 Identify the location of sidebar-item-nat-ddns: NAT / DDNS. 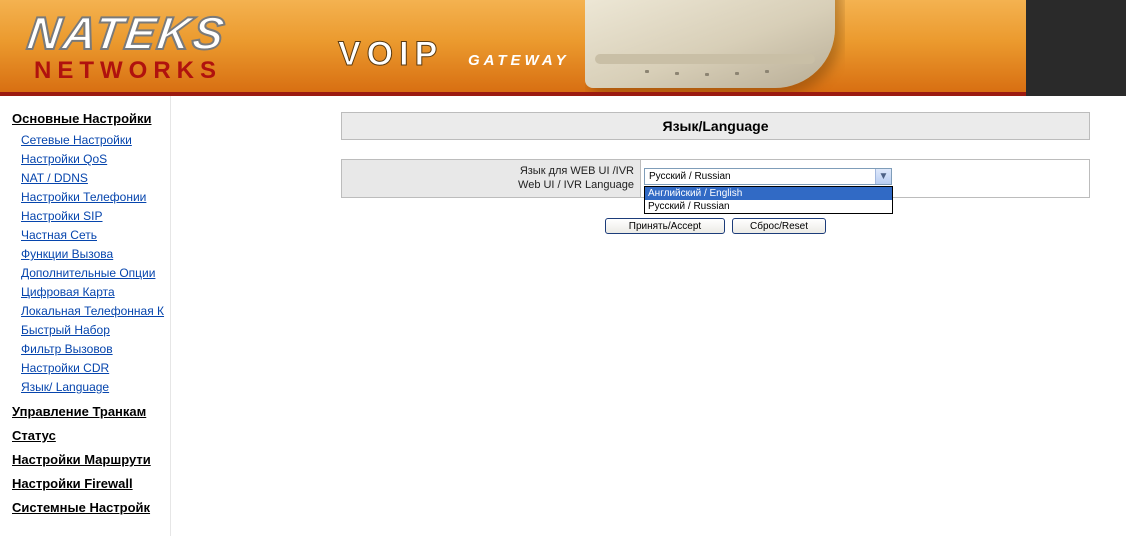
(54, 178).